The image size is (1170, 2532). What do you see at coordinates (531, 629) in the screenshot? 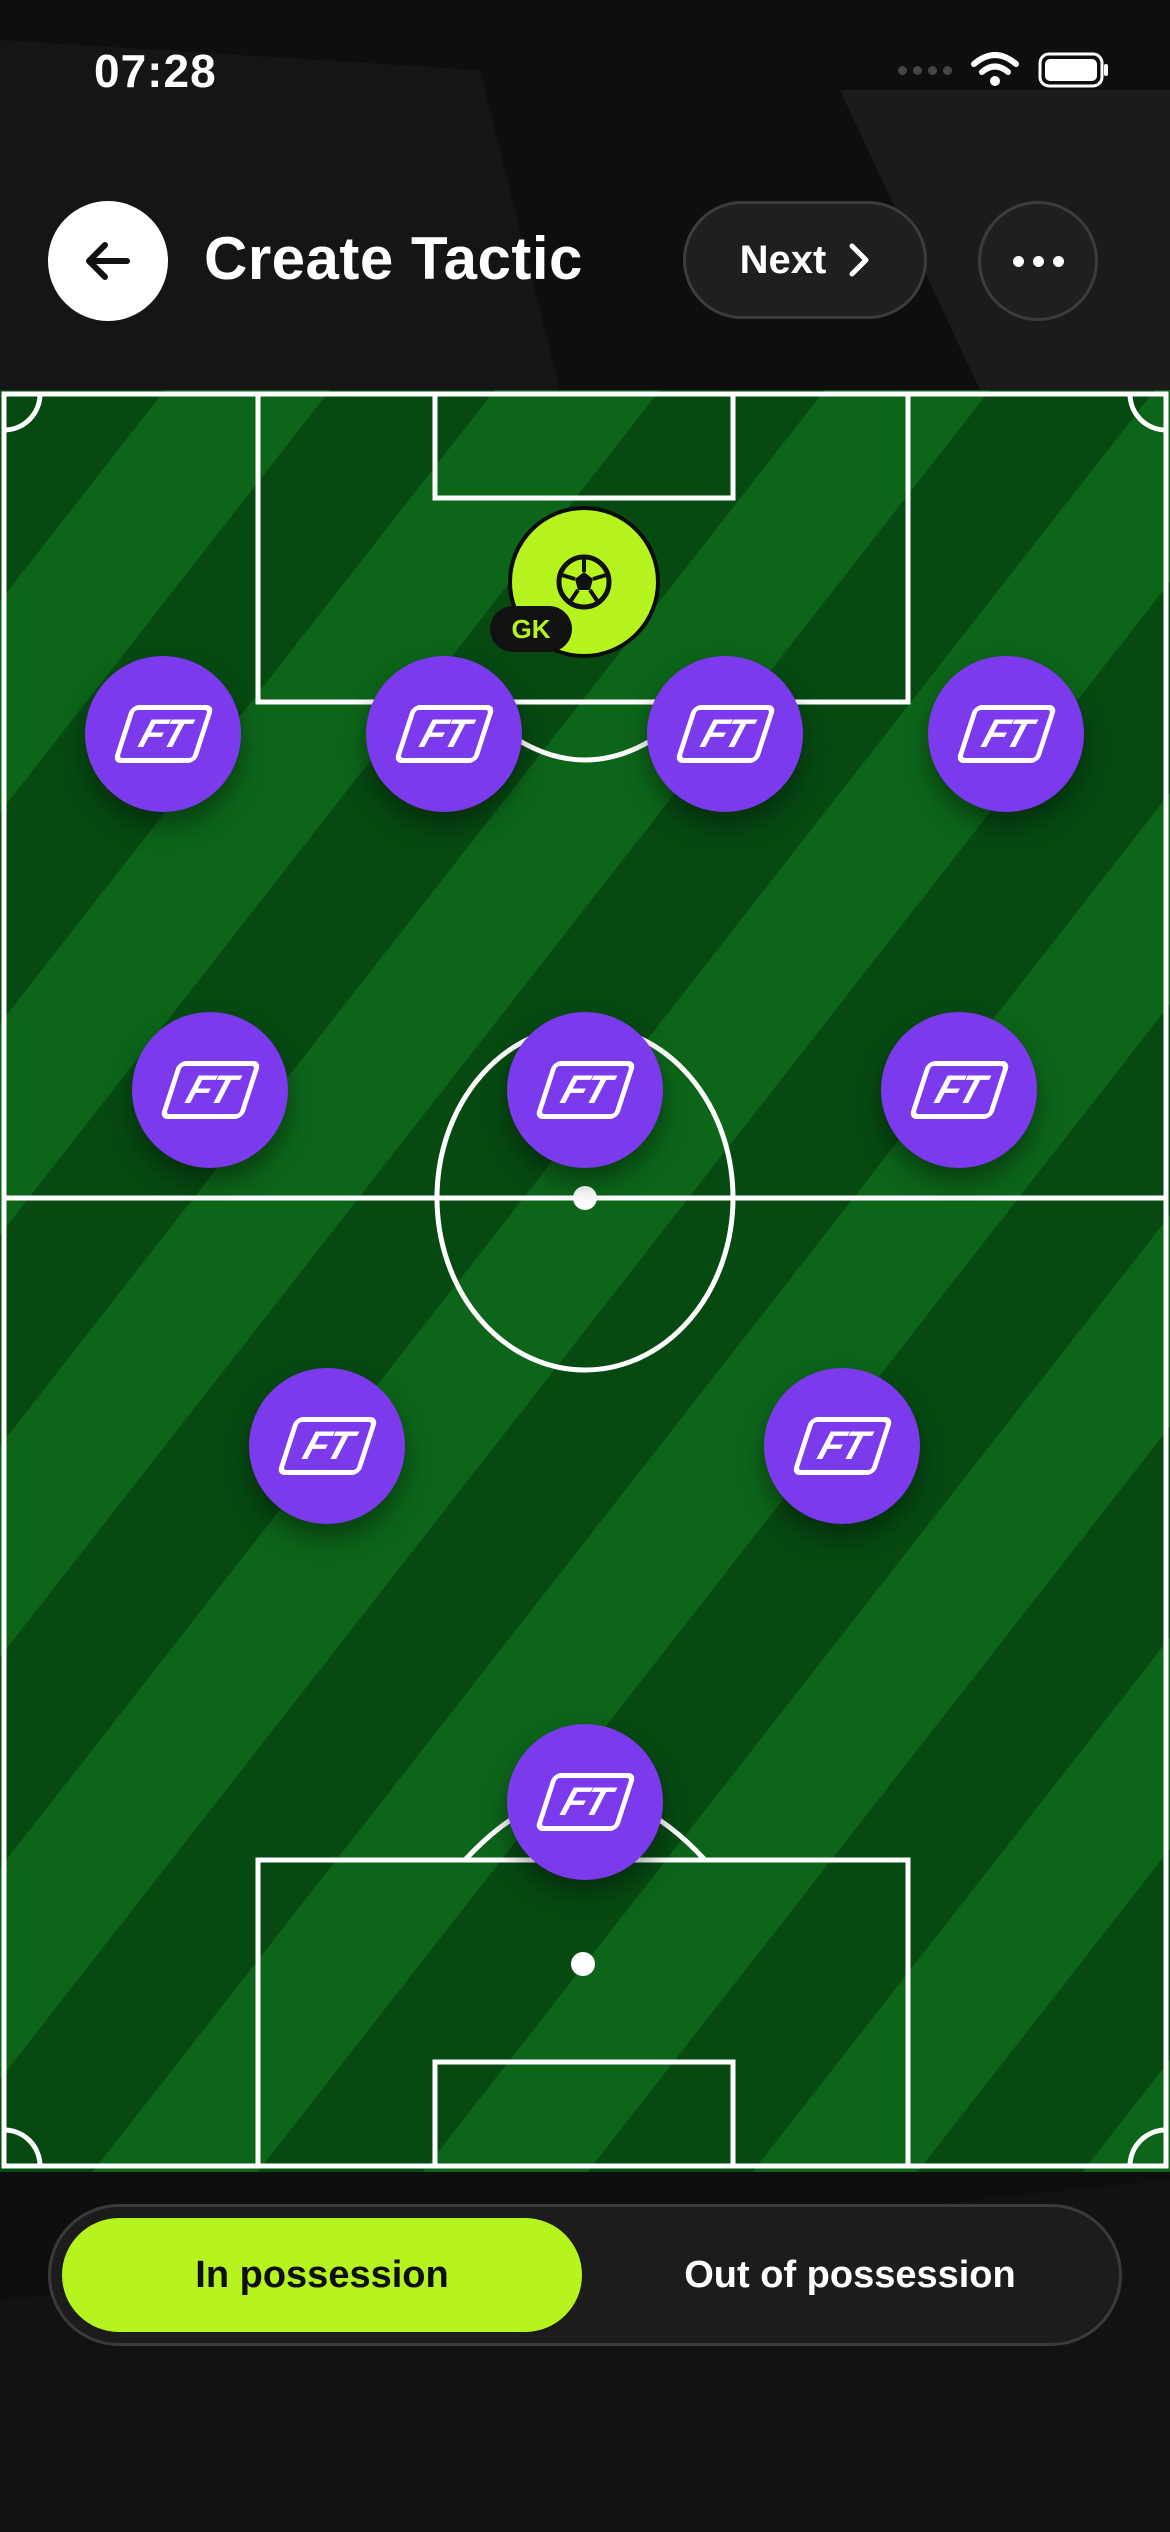
I see `goalkeeper-badge: GK` at bounding box center [531, 629].